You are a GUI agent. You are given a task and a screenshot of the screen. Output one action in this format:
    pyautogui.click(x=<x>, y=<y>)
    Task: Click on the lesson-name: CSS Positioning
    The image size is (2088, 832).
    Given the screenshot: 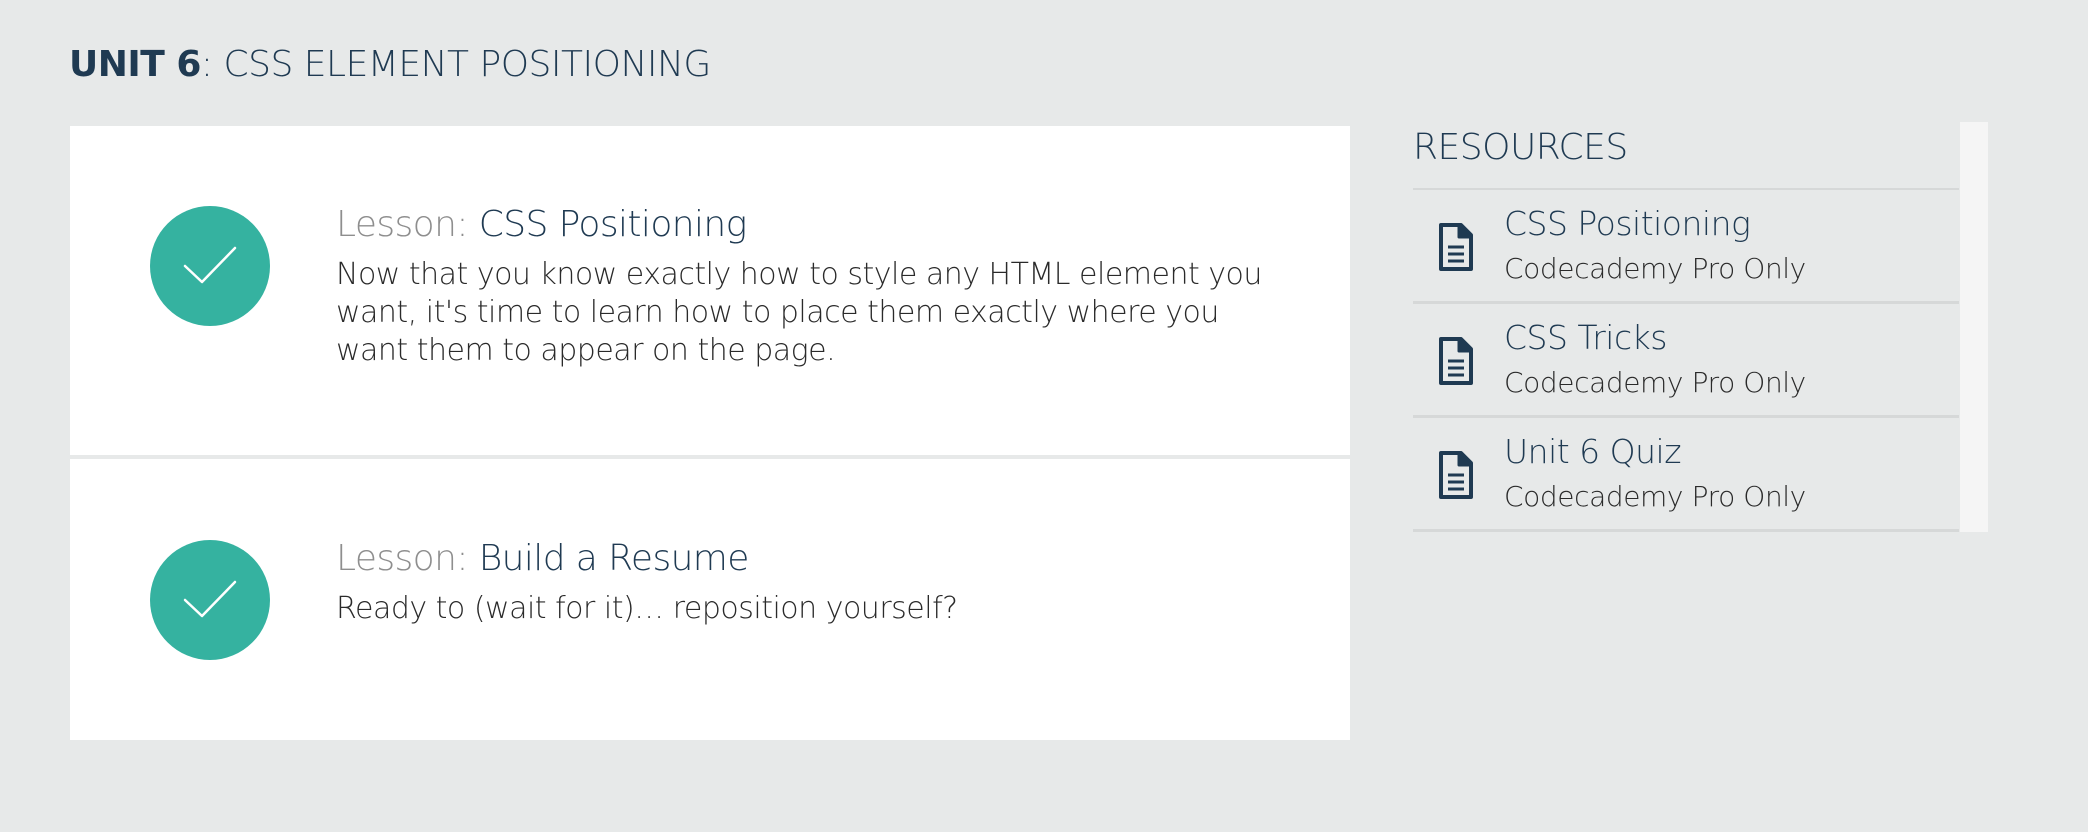 What is the action you would take?
    pyautogui.click(x=613, y=224)
    